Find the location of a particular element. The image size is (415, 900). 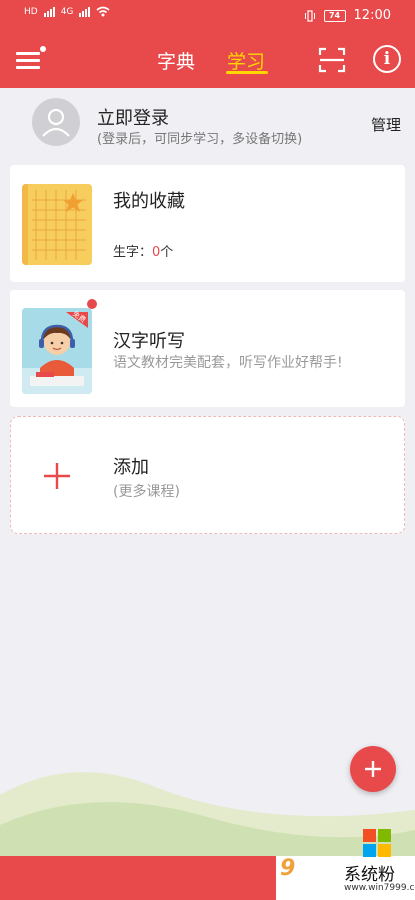

watermark-logo-text: 9 is located at coordinates (288, 868).